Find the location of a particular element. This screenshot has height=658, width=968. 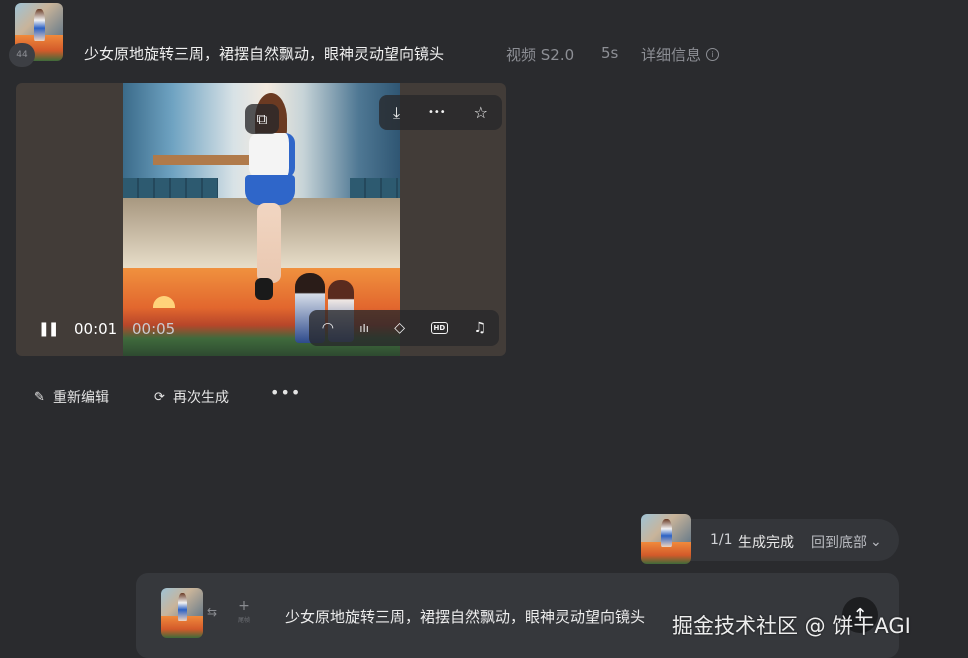

more-icon: ••• is located at coordinates (437, 112).